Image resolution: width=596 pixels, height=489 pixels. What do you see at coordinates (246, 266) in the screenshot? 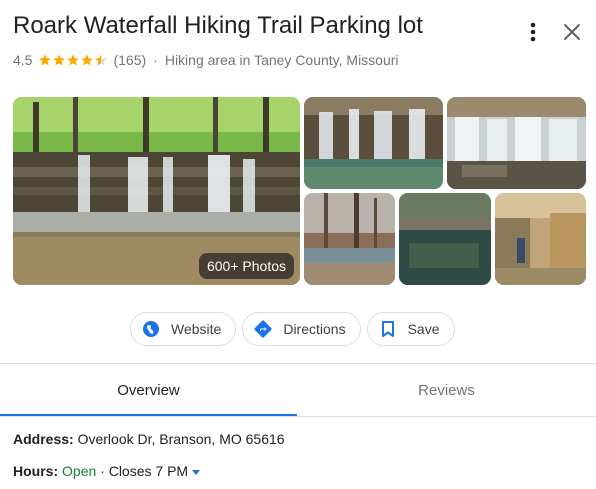
I see `photo-count-badge: 600+ Photos` at bounding box center [246, 266].